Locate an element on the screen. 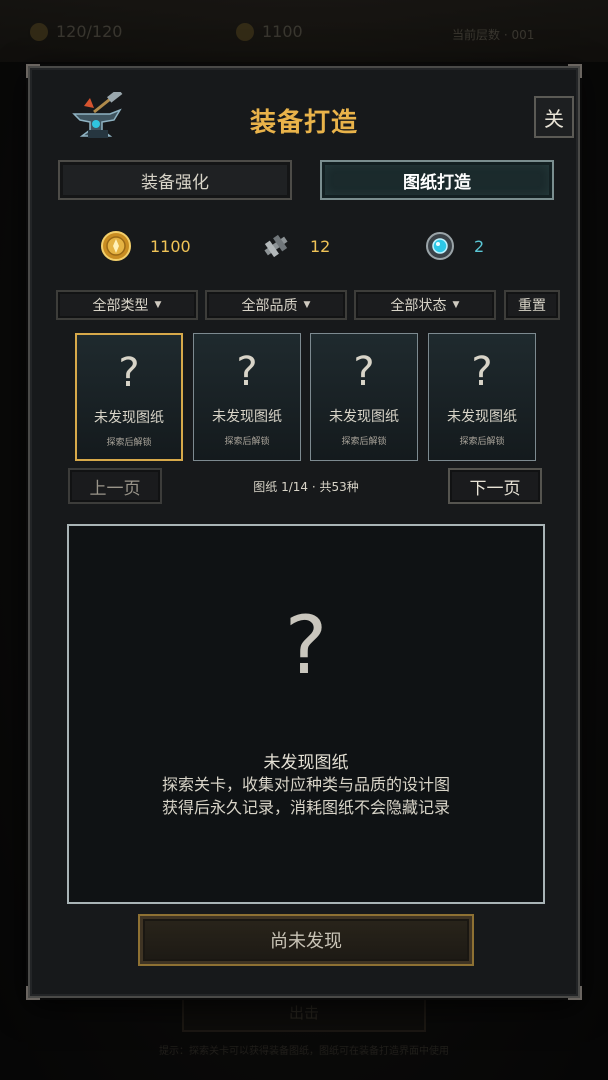 Image resolution: width=608 pixels, height=1080 pixels. crystal-icon is located at coordinates (440, 246).